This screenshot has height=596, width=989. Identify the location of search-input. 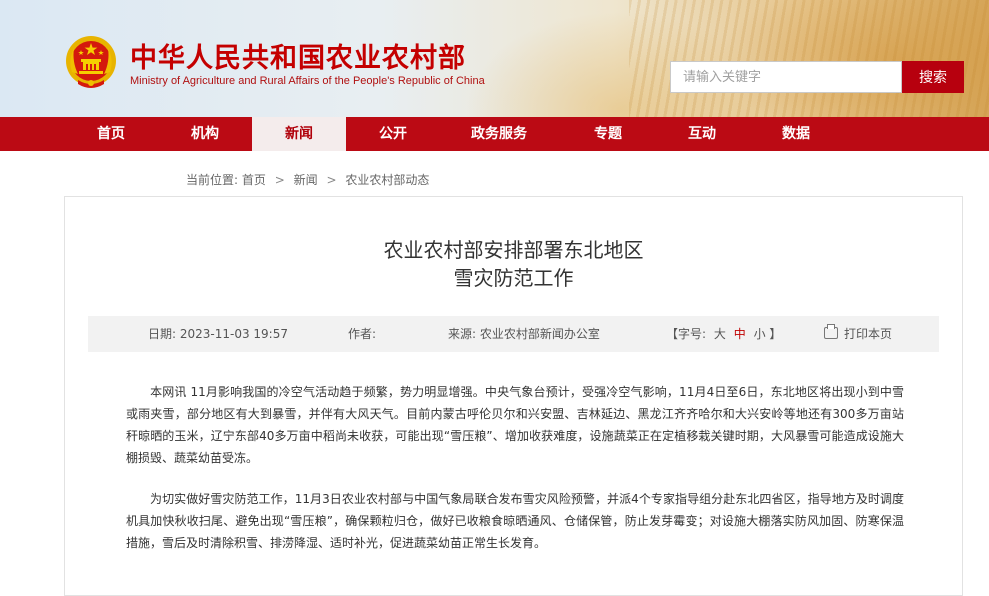
(786, 77).